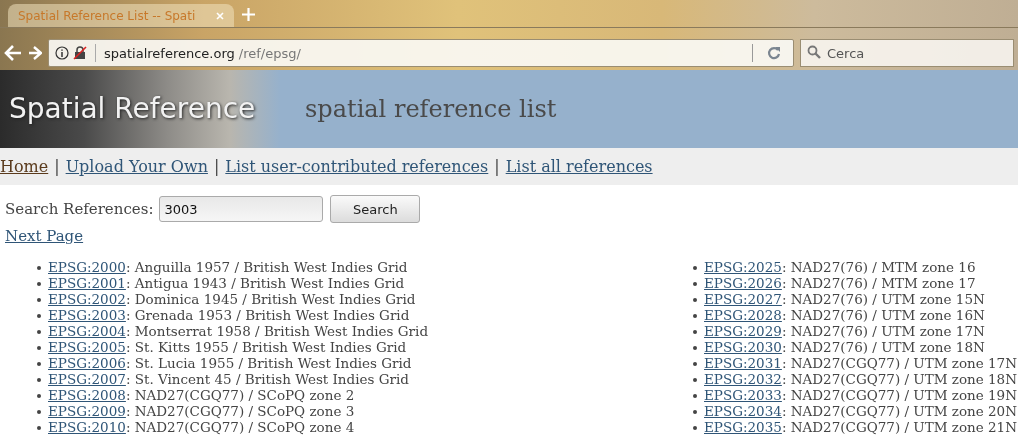  Describe the element at coordinates (883, 347) in the screenshot. I see `reference-name: : NAD27(76) / UTM zone 18N` at that location.